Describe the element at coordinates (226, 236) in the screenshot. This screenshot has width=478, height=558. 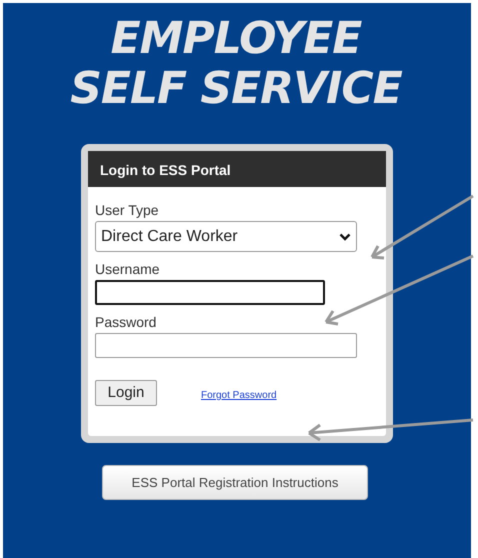
I see `user-type-select: Direct Care Worker` at that location.